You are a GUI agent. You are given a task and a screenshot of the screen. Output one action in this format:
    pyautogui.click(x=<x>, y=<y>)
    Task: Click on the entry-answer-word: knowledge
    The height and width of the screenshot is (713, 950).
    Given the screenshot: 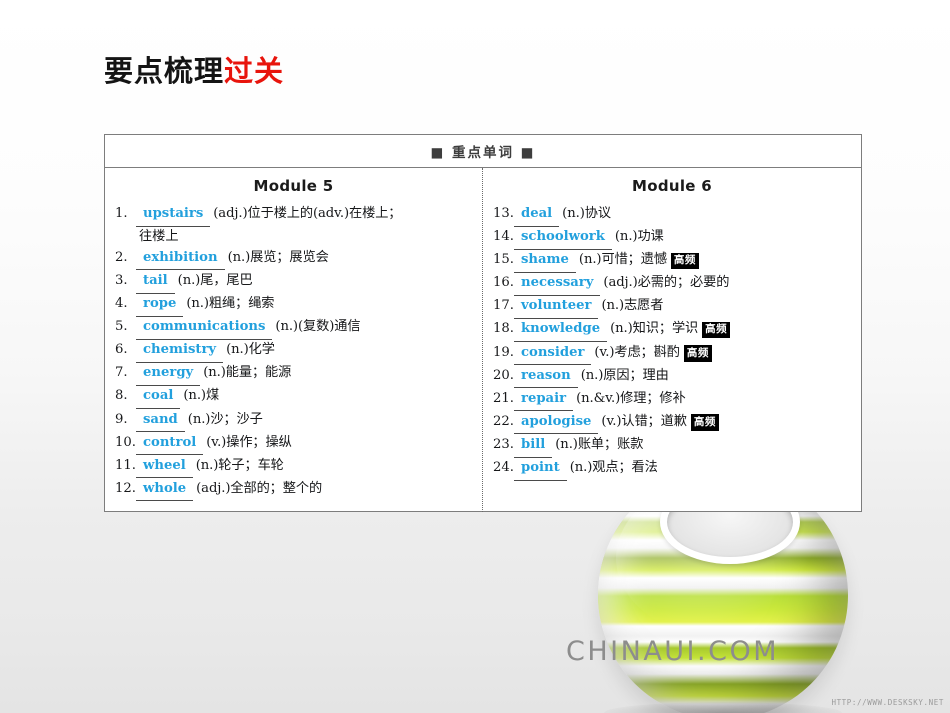 What is the action you would take?
    pyautogui.click(x=561, y=331)
    